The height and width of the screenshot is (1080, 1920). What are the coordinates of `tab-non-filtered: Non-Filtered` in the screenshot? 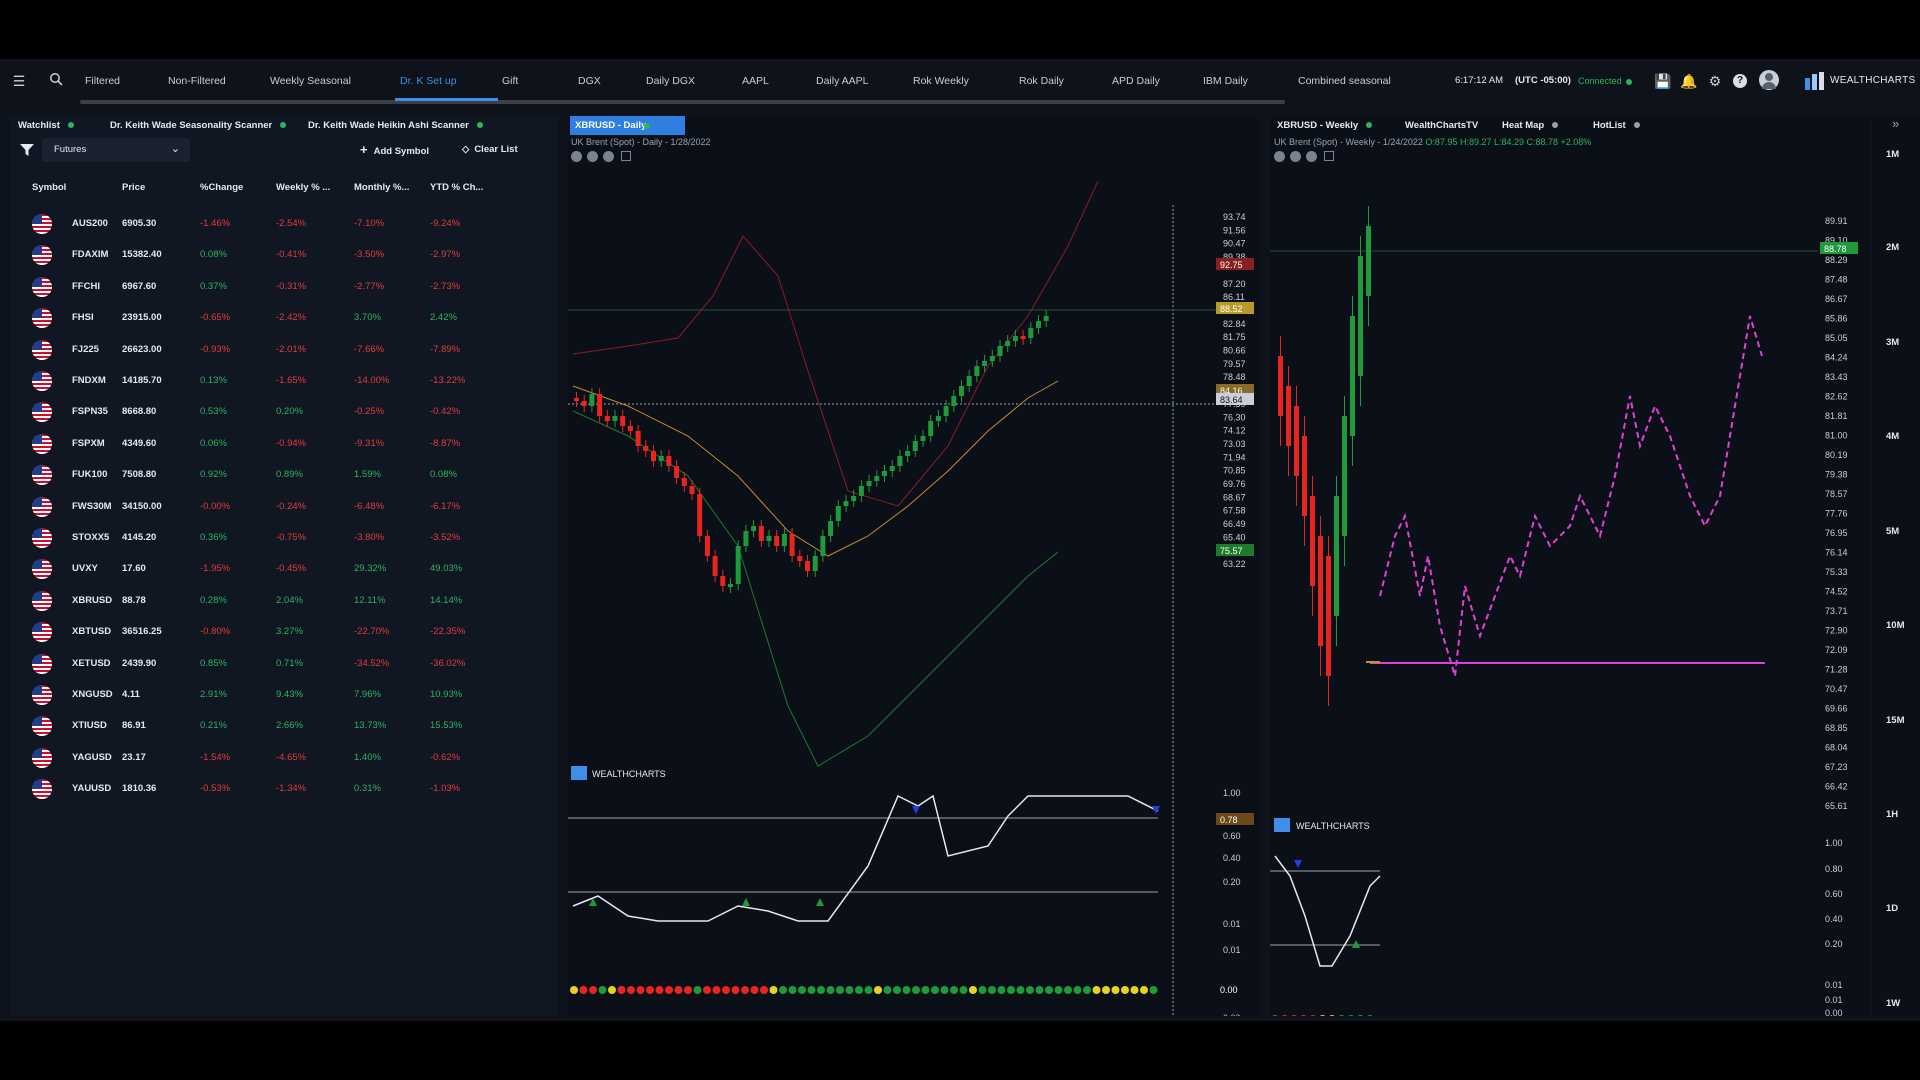 It's located at (197, 81).